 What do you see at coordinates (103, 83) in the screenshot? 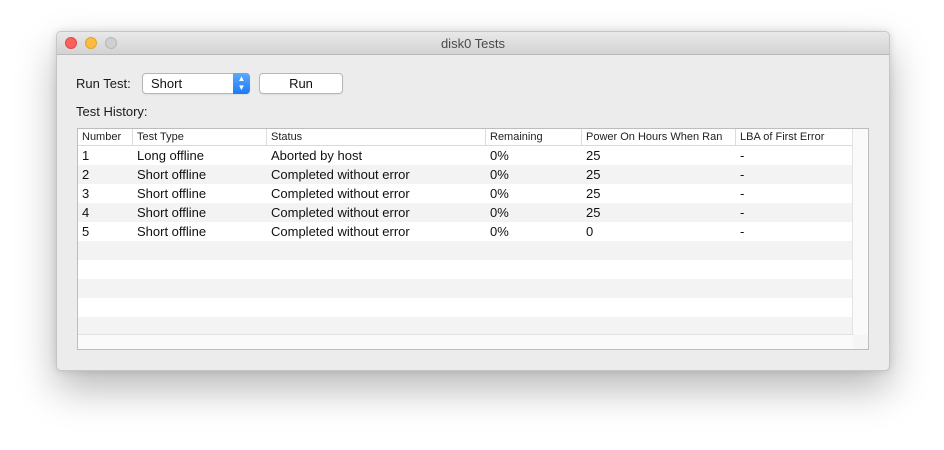
I see `run-test-label: Run Test:` at bounding box center [103, 83].